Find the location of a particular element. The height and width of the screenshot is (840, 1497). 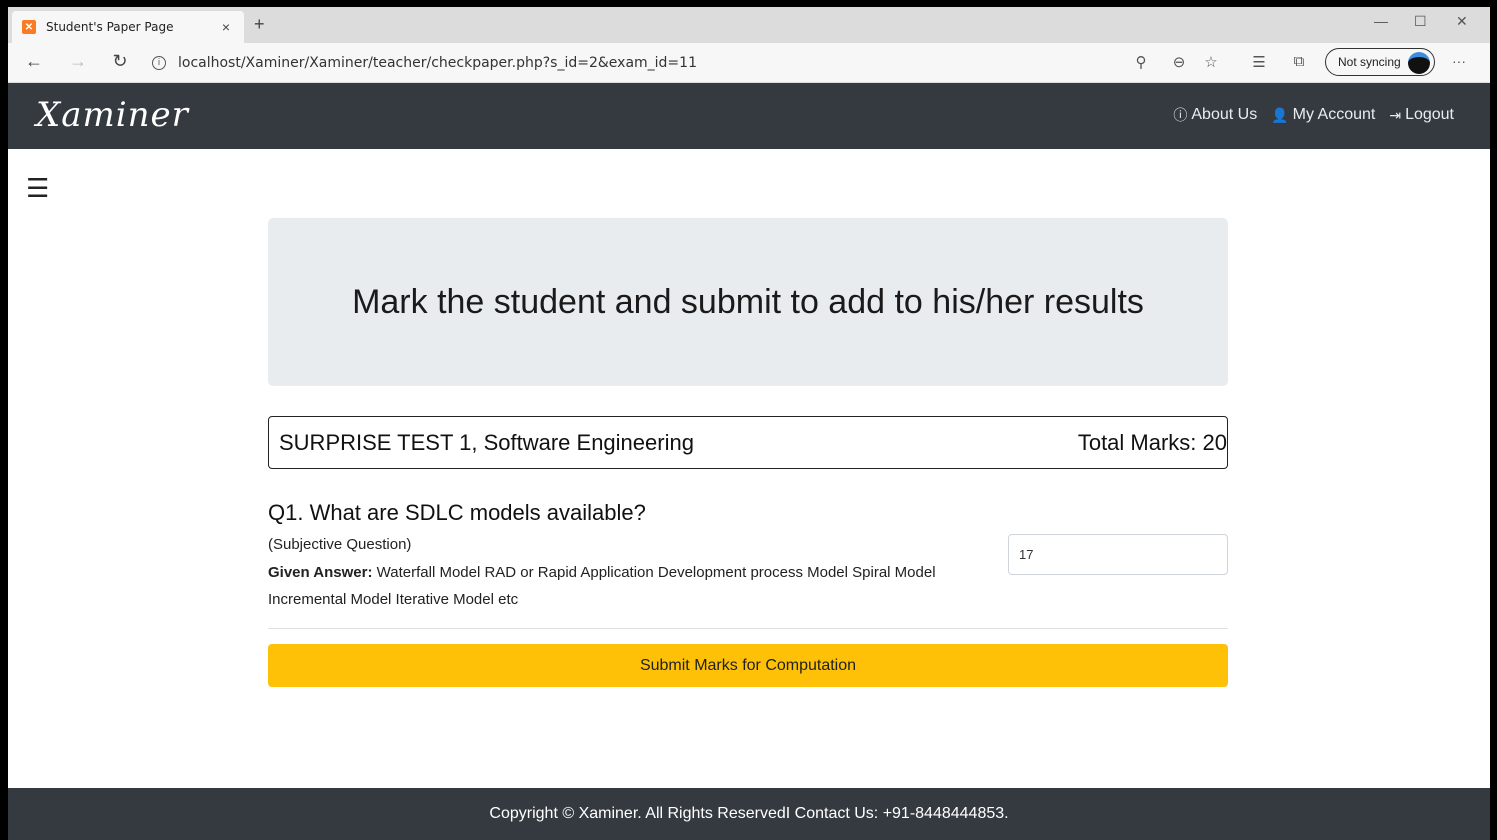

sync-label: Not syncing is located at coordinates (1369, 62).